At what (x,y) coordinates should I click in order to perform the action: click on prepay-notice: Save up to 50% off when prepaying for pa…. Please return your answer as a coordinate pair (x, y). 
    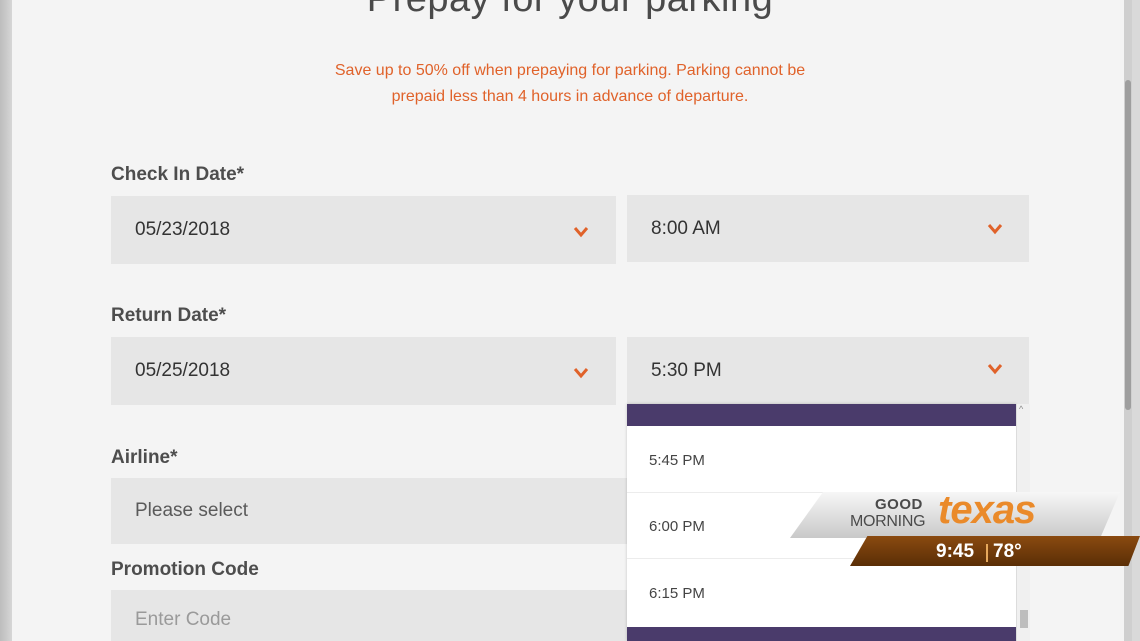
    Looking at the image, I should click on (570, 84).